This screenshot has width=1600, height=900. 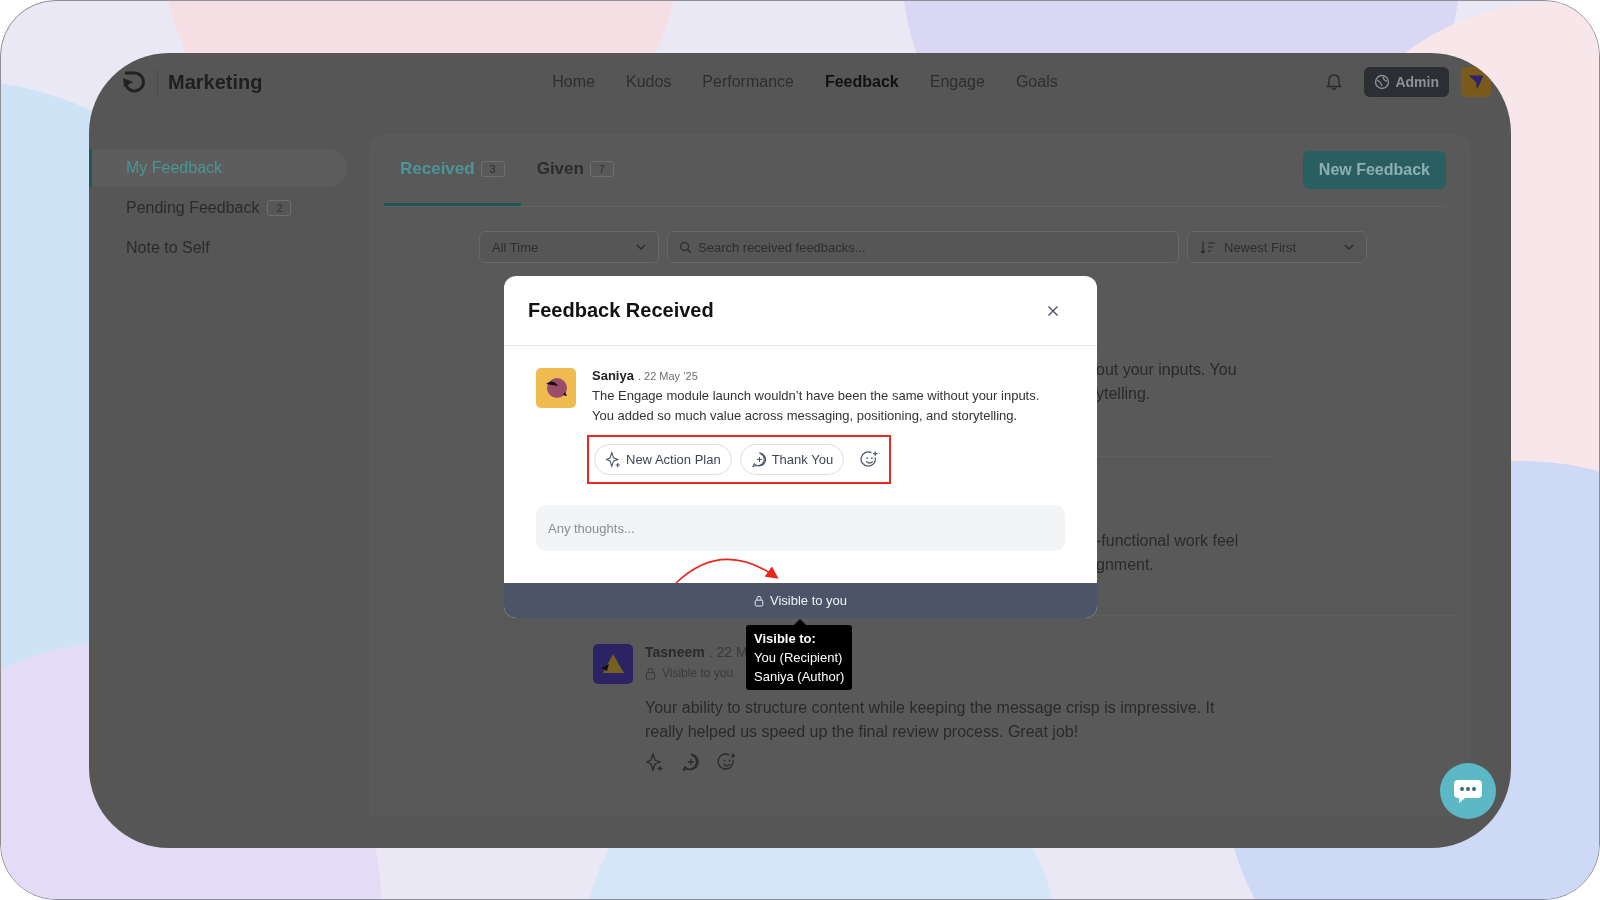 What do you see at coordinates (1476, 82) in the screenshot?
I see `user-avatar` at bounding box center [1476, 82].